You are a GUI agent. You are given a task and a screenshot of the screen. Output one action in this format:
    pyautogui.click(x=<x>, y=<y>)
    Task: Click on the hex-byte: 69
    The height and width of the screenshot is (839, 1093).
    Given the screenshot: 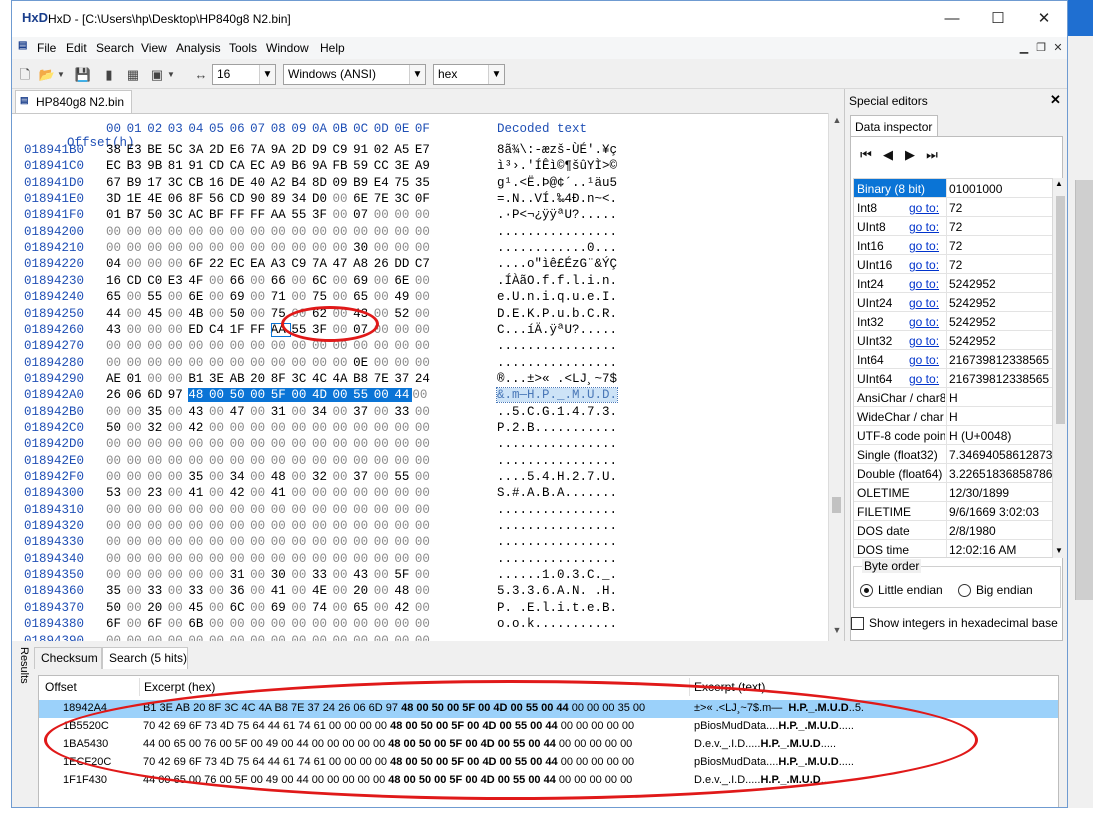 What is the action you would take?
    pyautogui.click(x=363, y=281)
    